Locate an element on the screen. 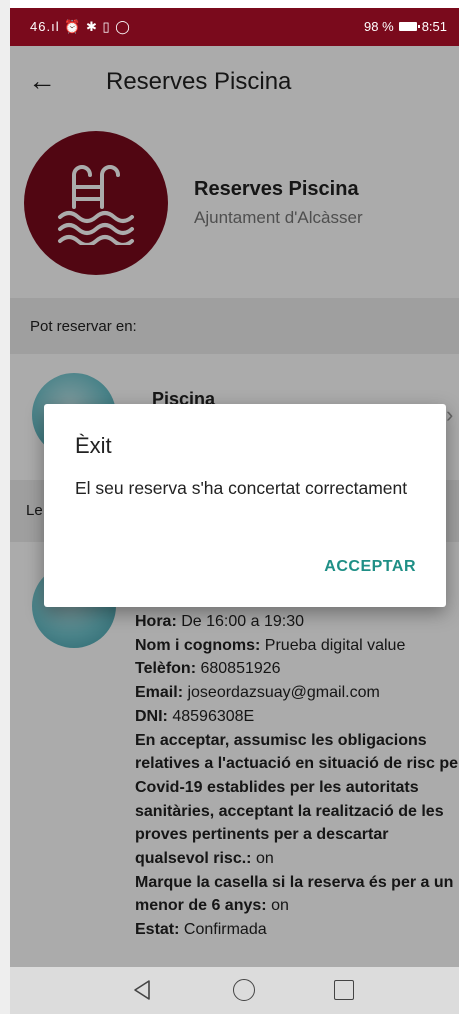  clock: 8:51 is located at coordinates (434, 26).